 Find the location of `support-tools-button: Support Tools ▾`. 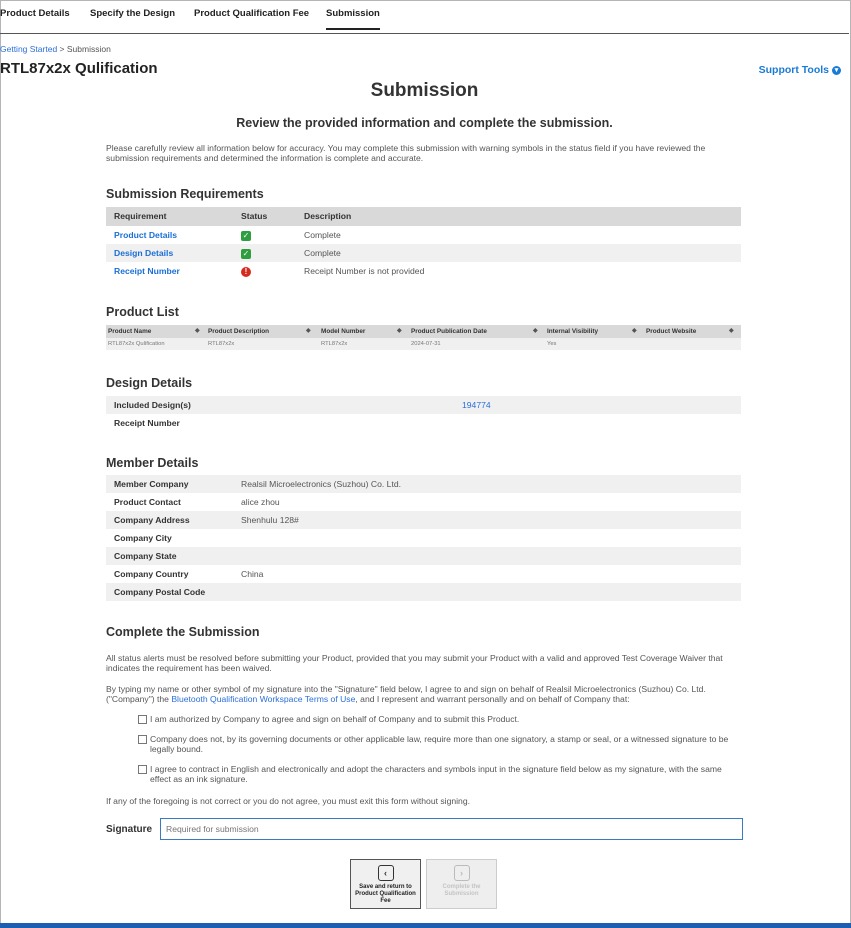

support-tools-button: Support Tools ▾ is located at coordinates (800, 70).